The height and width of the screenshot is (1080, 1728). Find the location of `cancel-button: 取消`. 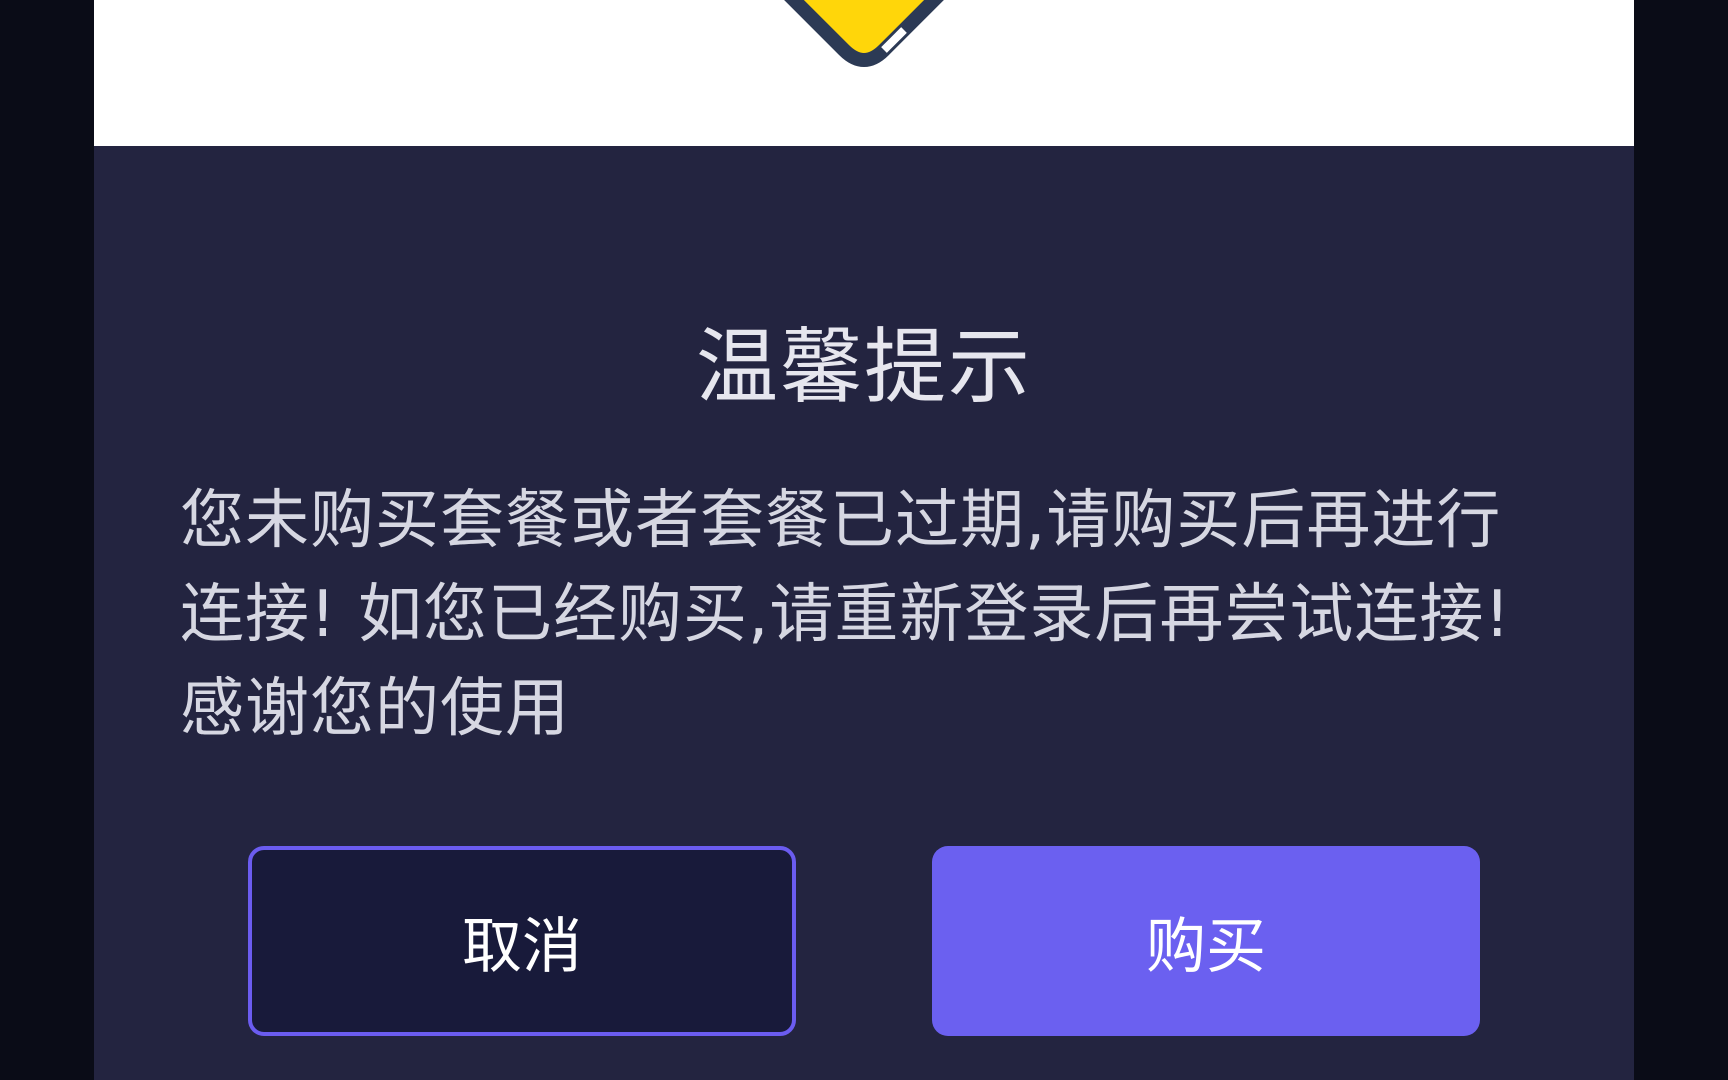

cancel-button: 取消 is located at coordinates (522, 941).